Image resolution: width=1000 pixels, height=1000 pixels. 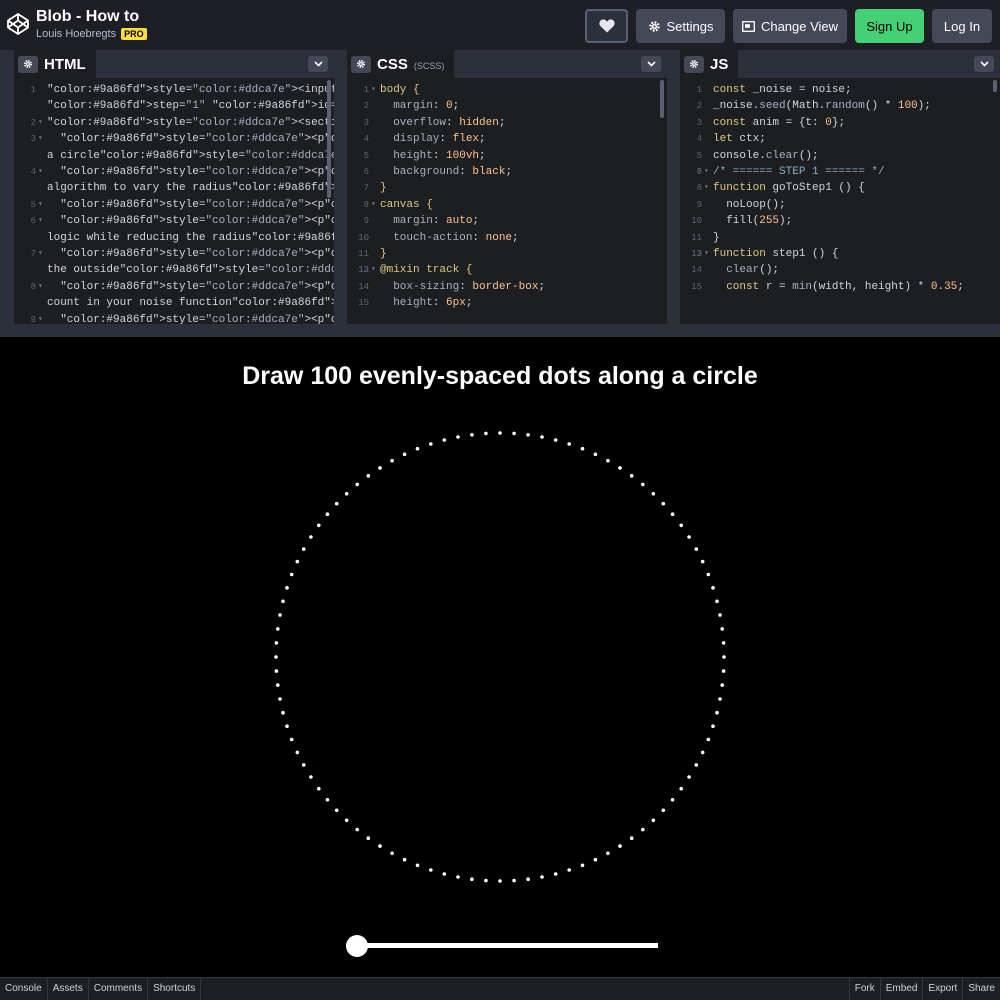 What do you see at coordinates (507, 139) in the screenshot?
I see `code-line: 4 display: flex;` at bounding box center [507, 139].